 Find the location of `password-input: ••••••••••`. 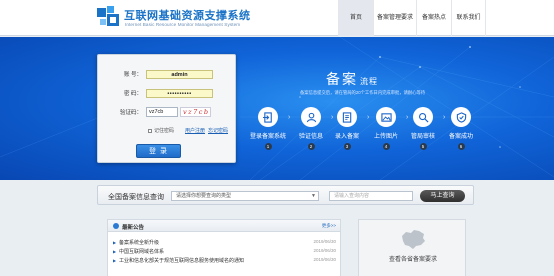

password-input: •••••••••• is located at coordinates (179, 93).